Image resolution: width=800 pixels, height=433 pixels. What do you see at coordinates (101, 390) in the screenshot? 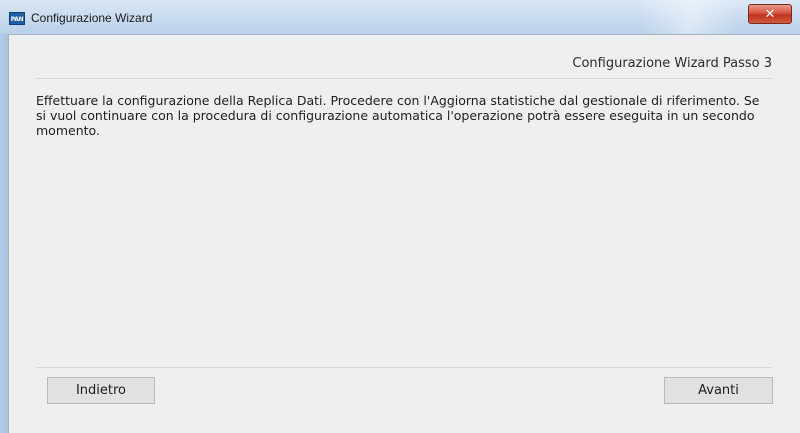
I see `back-button: Indietro` at bounding box center [101, 390].